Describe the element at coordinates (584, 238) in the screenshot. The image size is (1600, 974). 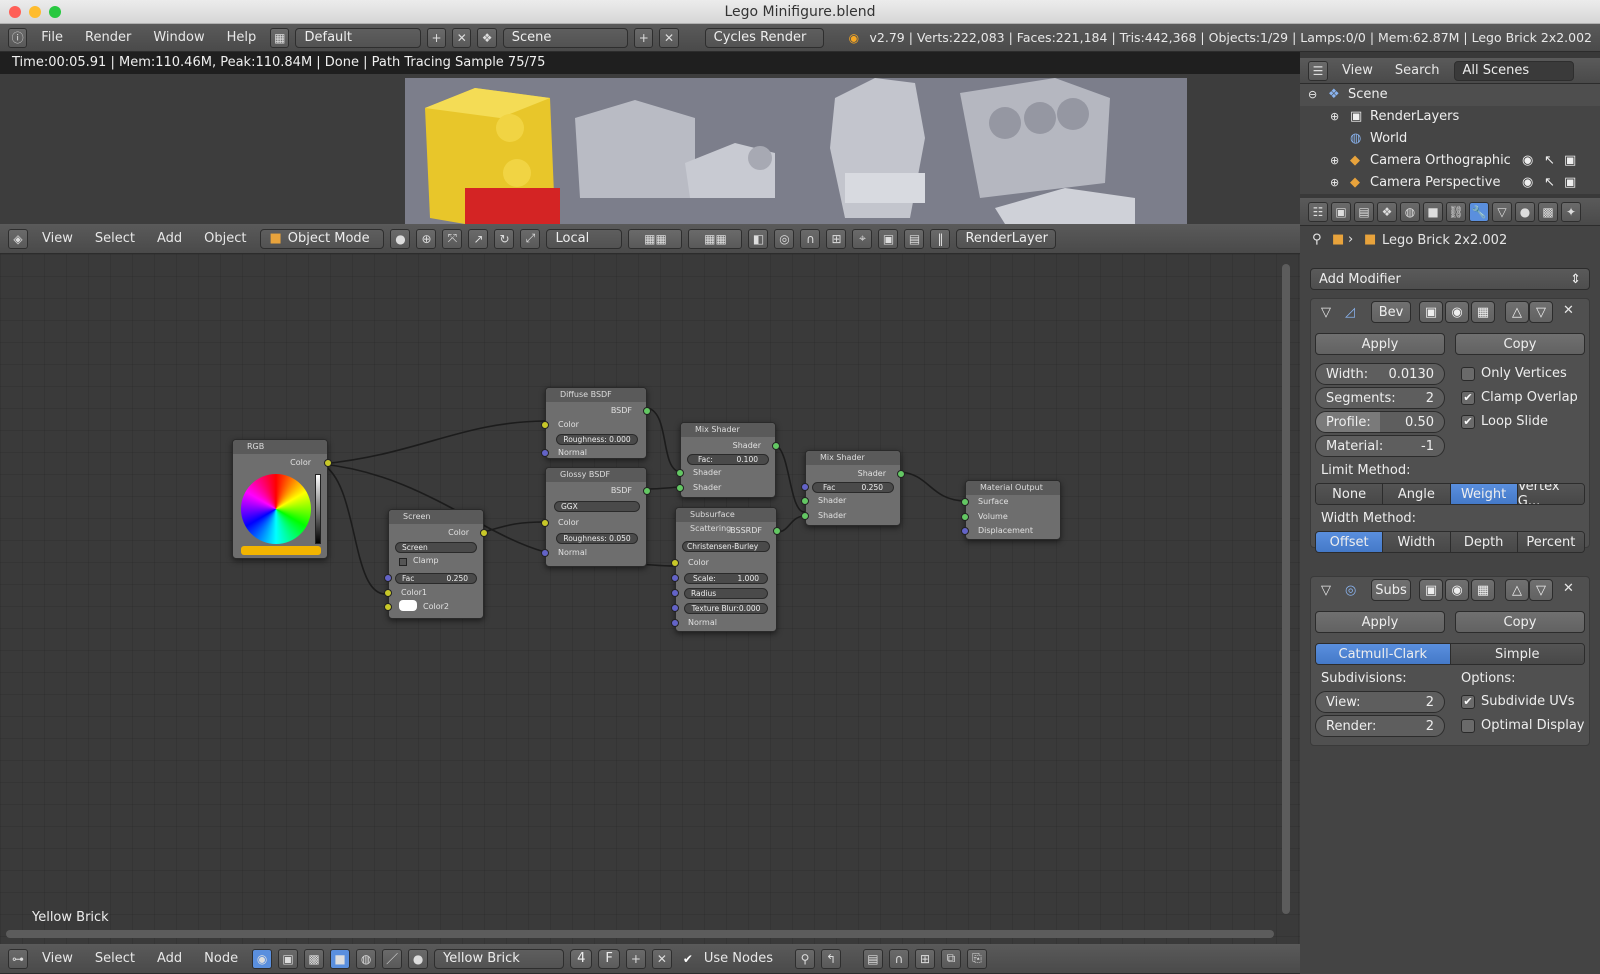
I see `transform-orientation-select: Local` at that location.